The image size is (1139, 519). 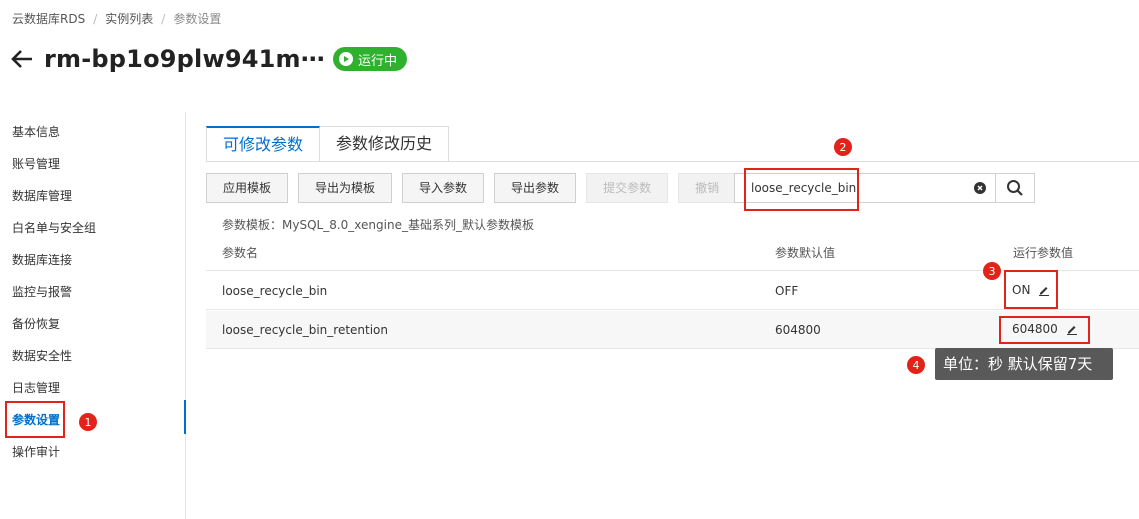 I want to click on sidebar-item-backup: 备份恢复, so click(x=36, y=324).